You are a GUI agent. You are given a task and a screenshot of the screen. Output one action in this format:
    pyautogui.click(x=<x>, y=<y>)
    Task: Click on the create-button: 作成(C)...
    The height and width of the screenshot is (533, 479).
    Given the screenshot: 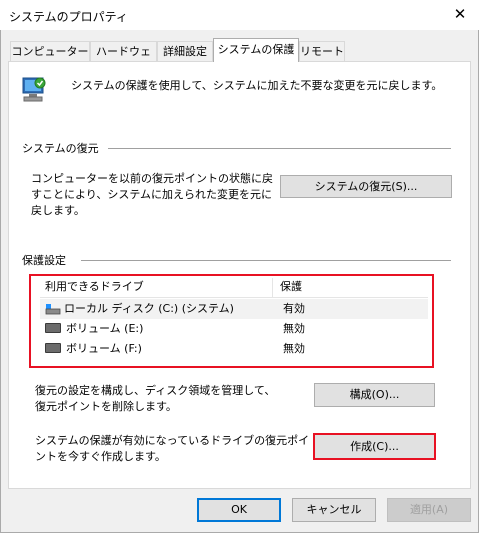 What is the action you would take?
    pyautogui.click(x=374, y=446)
    